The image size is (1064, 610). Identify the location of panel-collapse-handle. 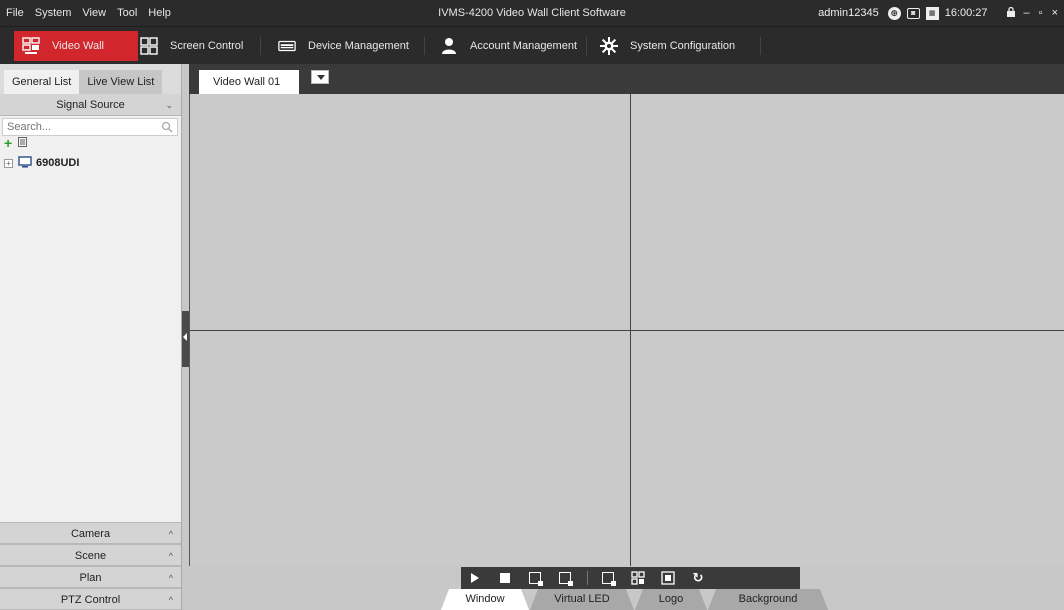
(185, 339).